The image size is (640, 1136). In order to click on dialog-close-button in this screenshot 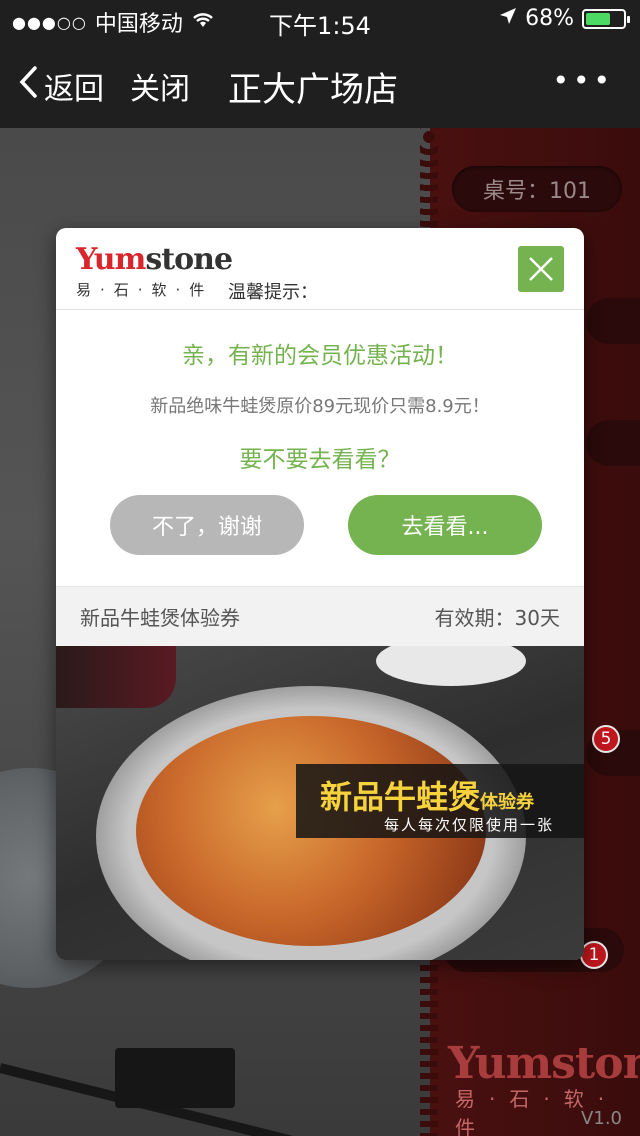, I will do `click(541, 269)`.